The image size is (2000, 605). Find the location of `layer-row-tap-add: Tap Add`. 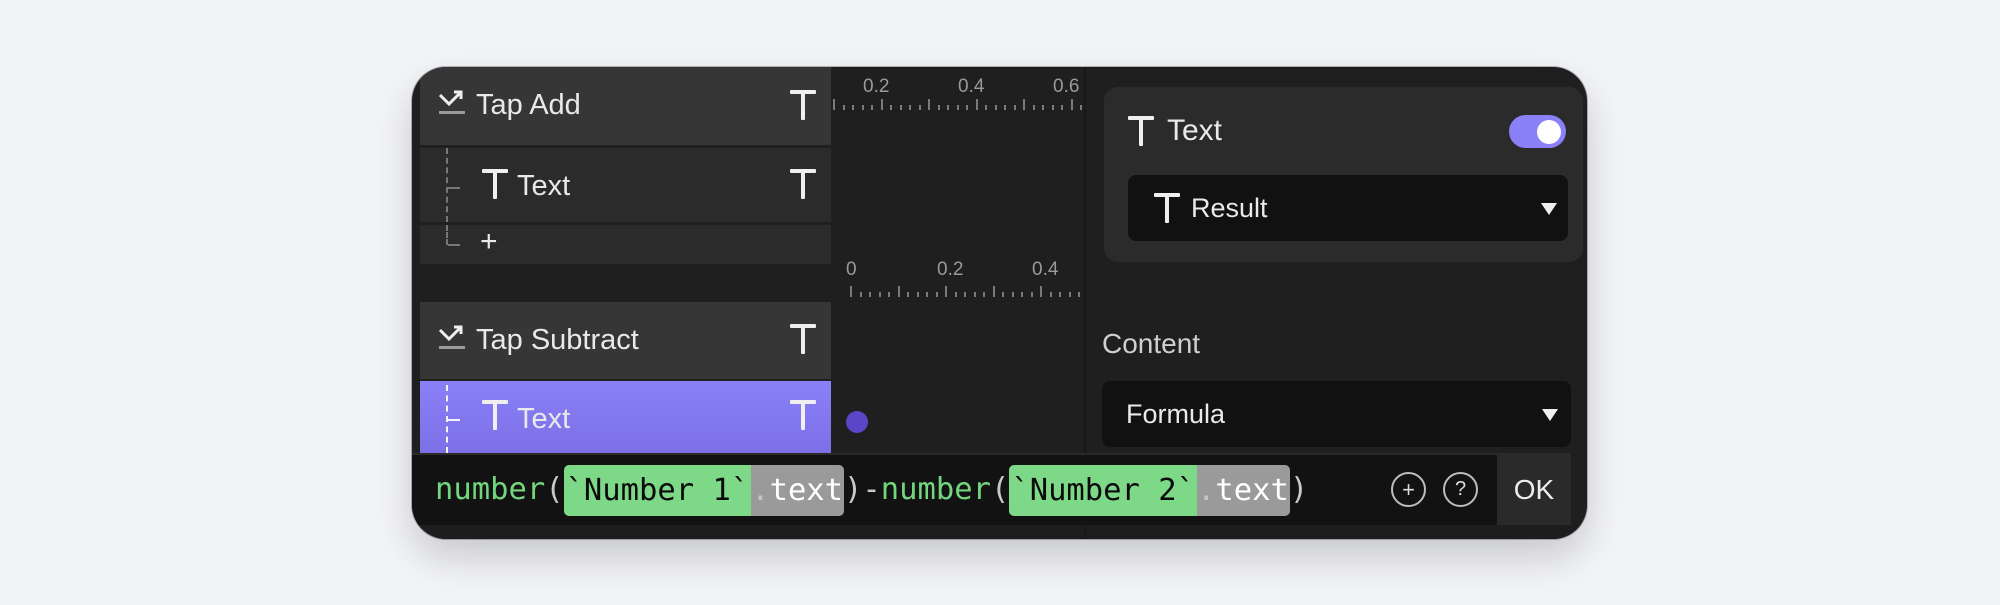

layer-row-tap-add: Tap Add is located at coordinates (625, 106).